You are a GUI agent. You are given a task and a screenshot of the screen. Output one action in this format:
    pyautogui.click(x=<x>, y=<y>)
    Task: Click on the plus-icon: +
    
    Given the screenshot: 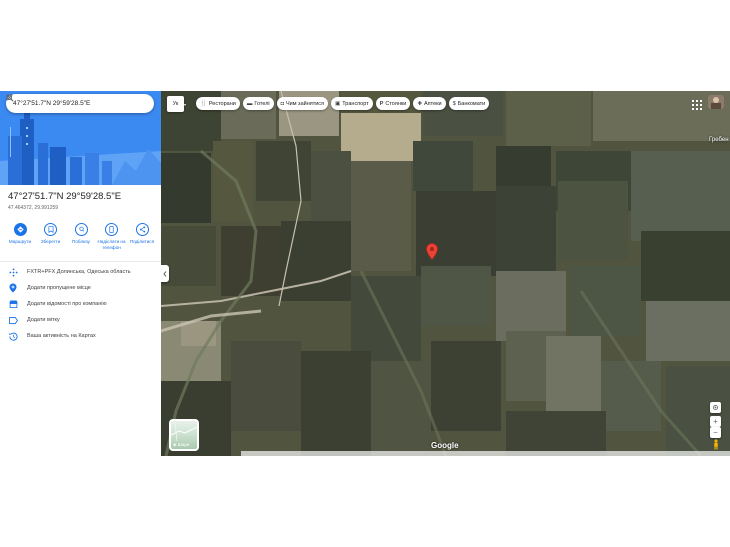 What is the action you would take?
    pyautogui.click(x=715, y=421)
    